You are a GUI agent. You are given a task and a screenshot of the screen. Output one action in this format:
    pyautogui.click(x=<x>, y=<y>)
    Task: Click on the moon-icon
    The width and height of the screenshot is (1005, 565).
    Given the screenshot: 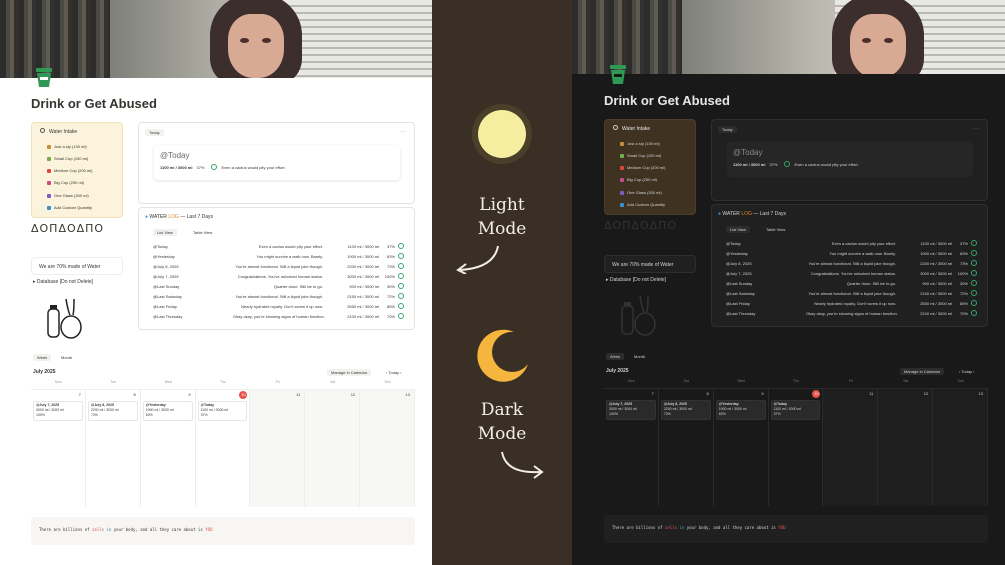 What is the action you would take?
    pyautogui.click(x=502, y=355)
    